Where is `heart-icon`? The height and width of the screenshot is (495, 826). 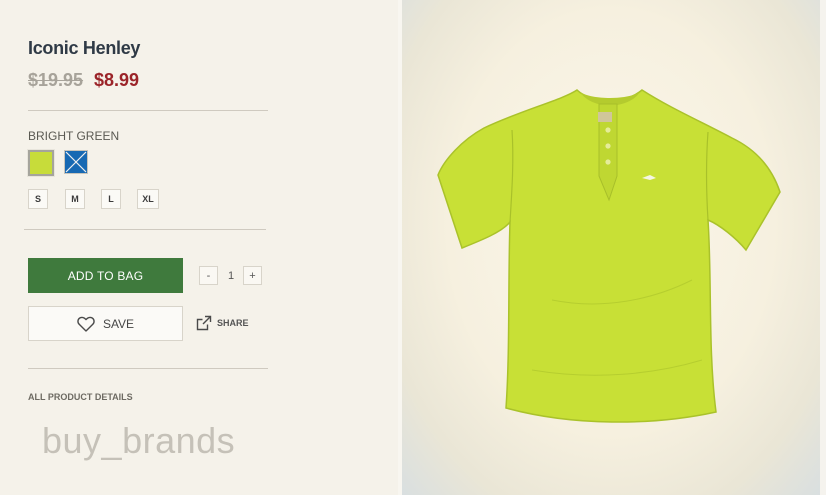
heart-icon is located at coordinates (86, 324).